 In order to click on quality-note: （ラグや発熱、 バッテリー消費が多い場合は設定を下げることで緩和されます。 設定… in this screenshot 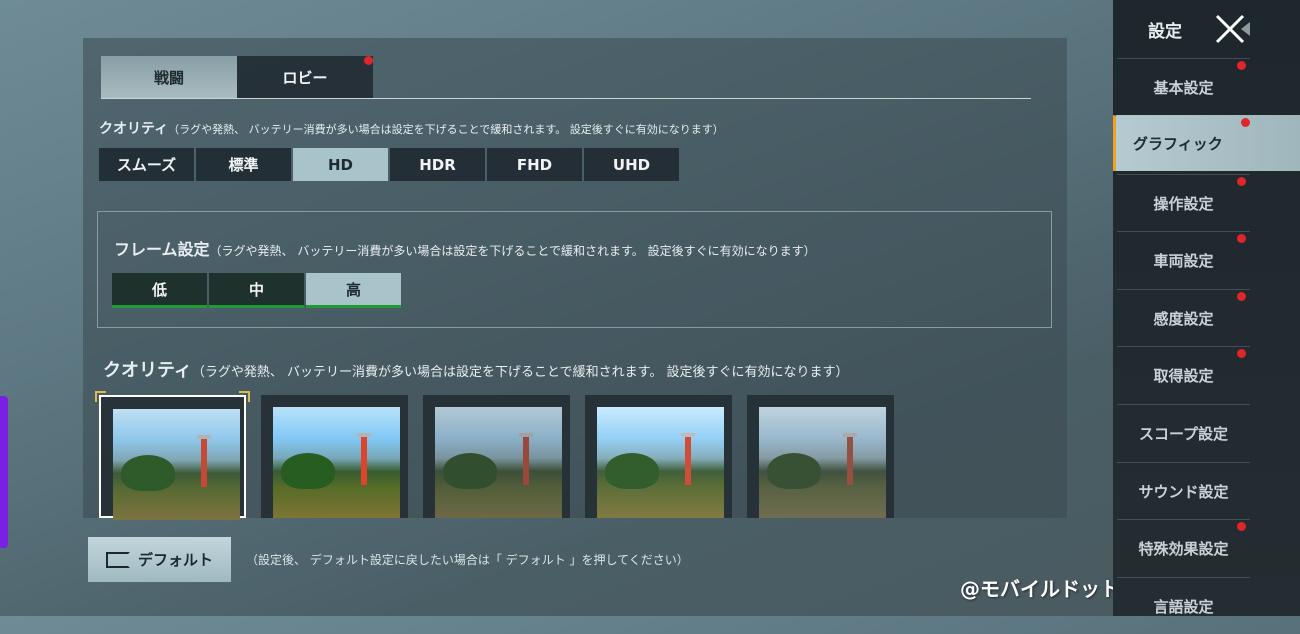, I will do `click(446, 129)`.